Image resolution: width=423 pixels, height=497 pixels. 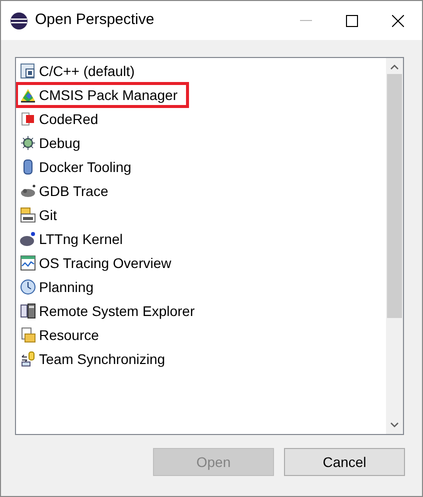 What do you see at coordinates (201, 335) in the screenshot?
I see `perspective-item: Resource` at bounding box center [201, 335].